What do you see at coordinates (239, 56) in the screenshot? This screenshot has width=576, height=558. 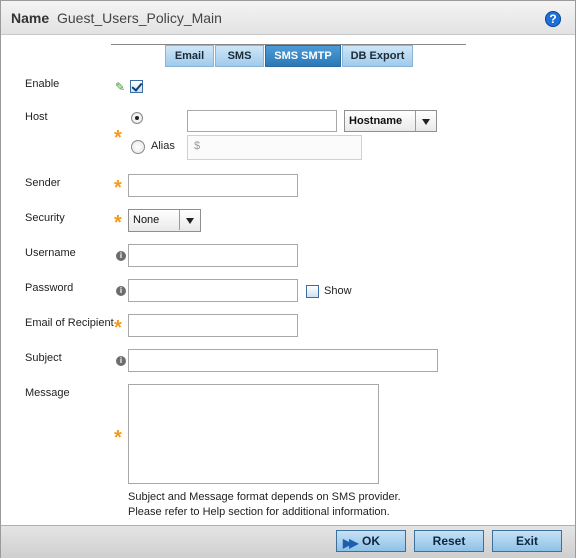 I see `tab-sms: SMS` at bounding box center [239, 56].